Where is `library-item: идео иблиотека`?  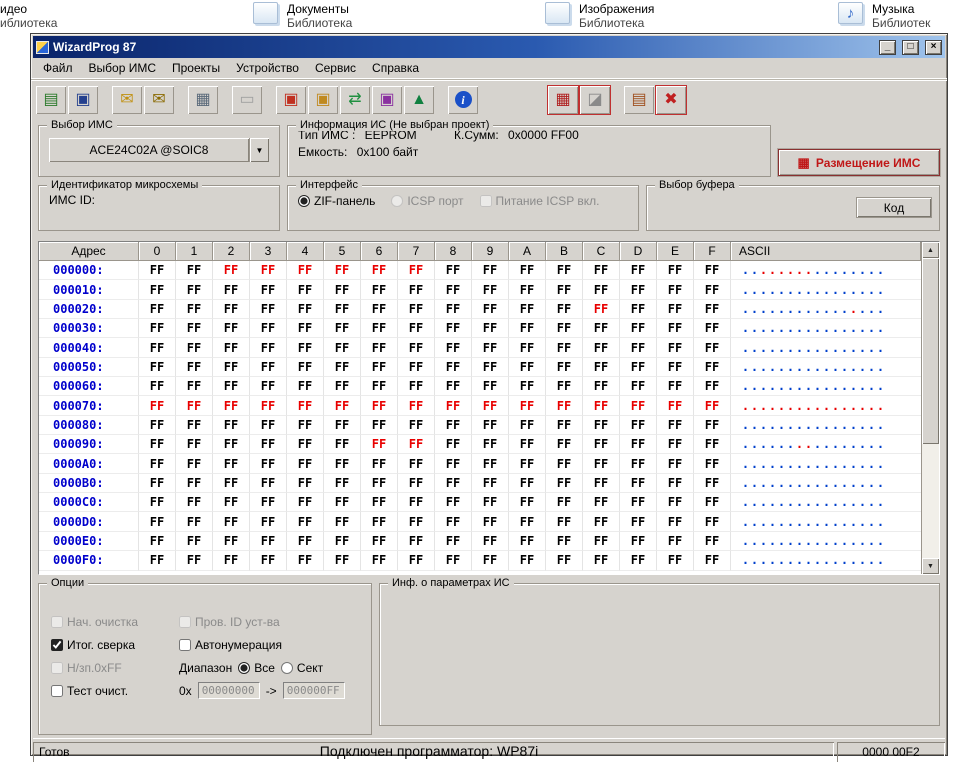
library-item: идео иблиотека is located at coordinates (28, 16).